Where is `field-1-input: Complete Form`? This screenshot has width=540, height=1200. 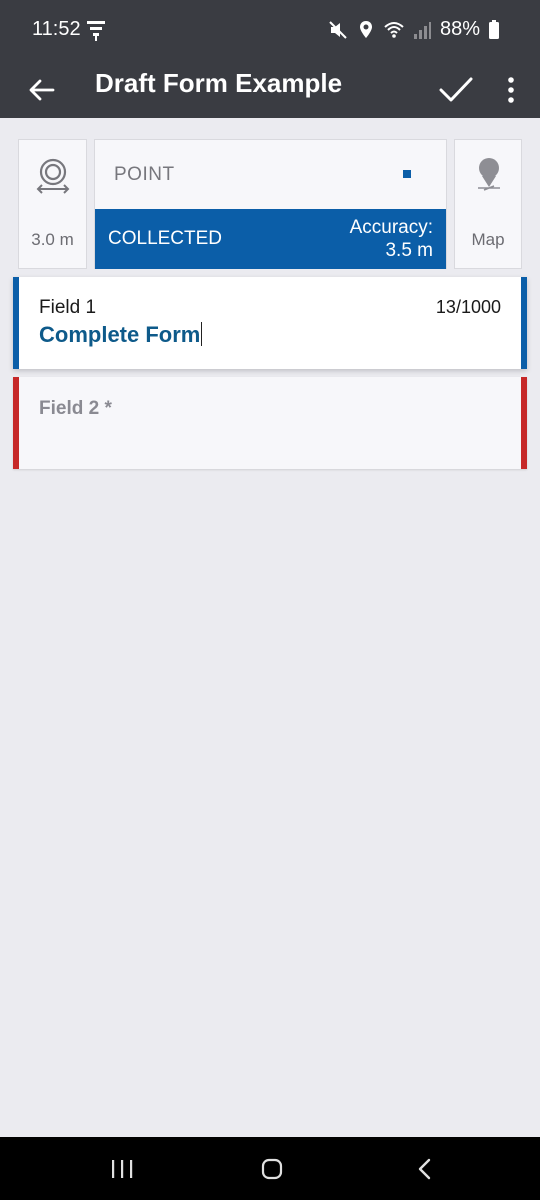 field-1-input: Complete Form is located at coordinates (121, 335).